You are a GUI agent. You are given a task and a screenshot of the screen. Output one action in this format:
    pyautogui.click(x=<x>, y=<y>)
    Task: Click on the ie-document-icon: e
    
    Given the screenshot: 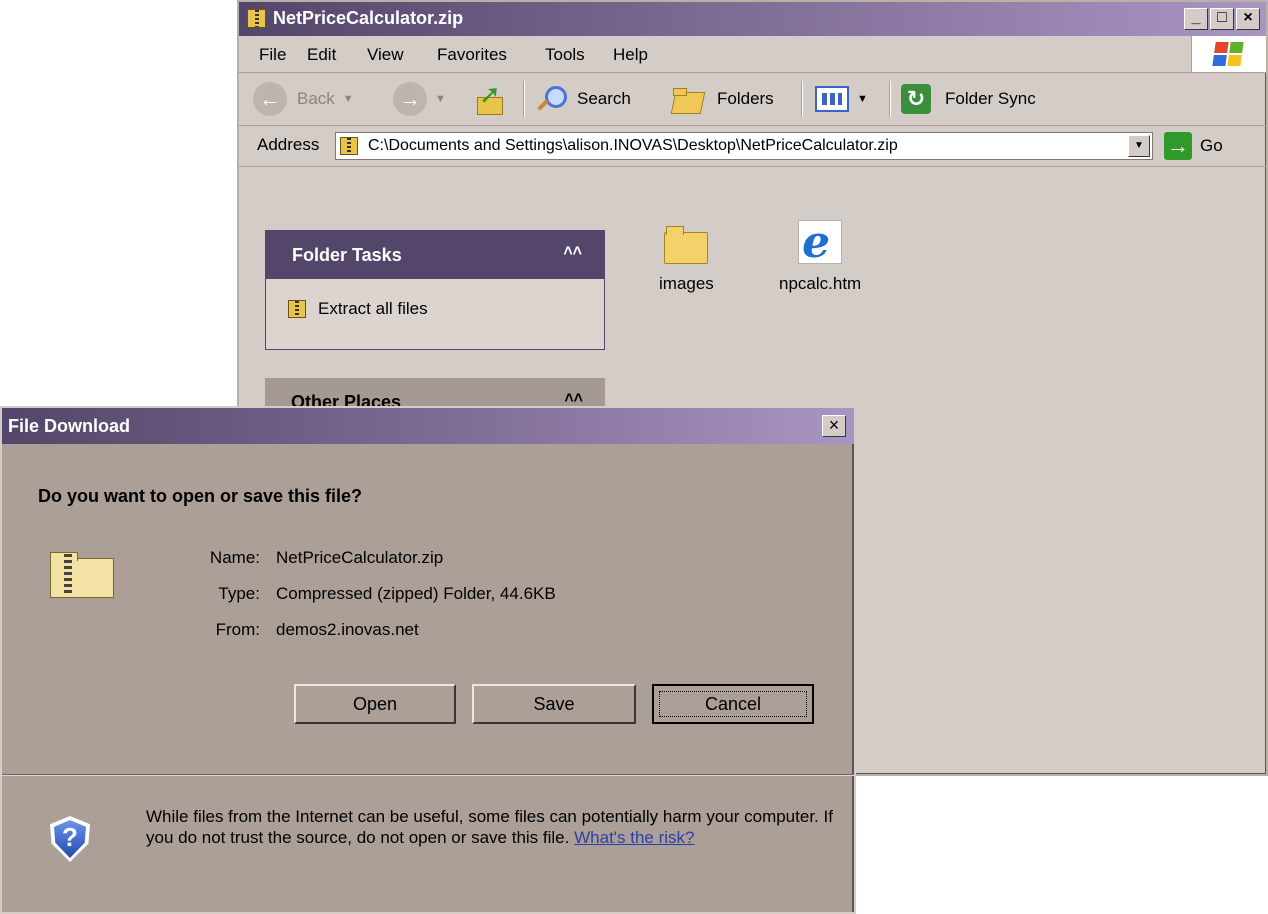 What is the action you would take?
    pyautogui.click(x=820, y=242)
    